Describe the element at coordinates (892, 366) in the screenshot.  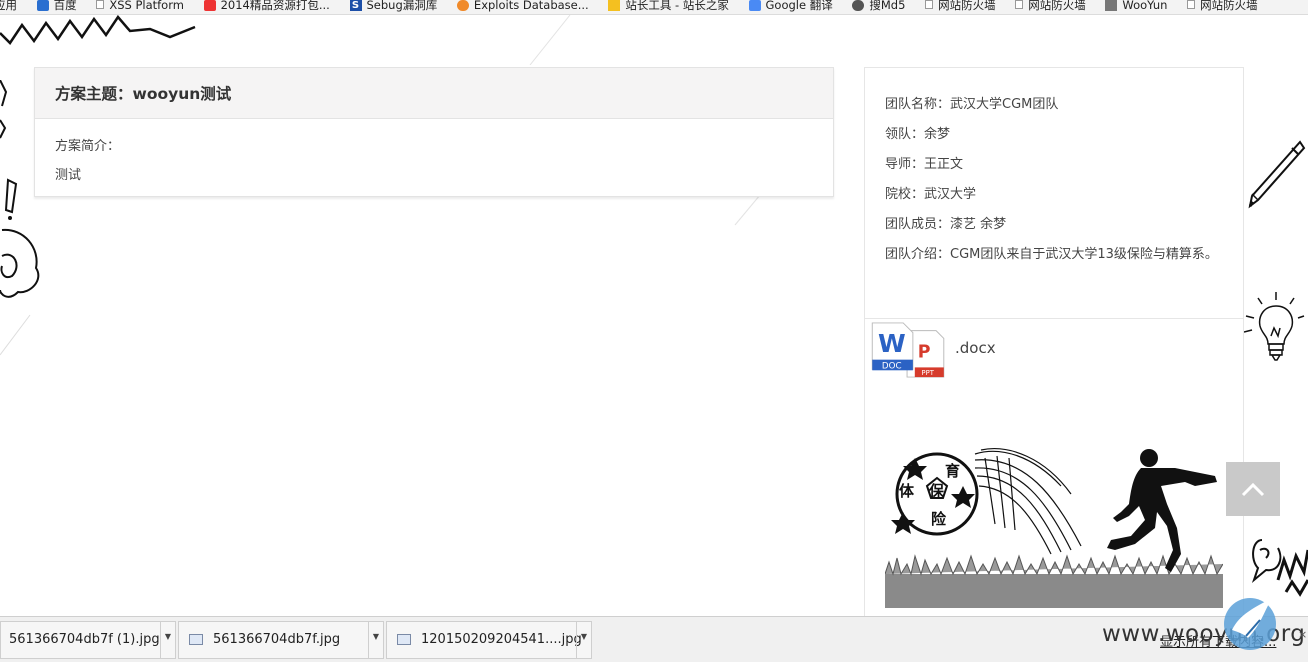
I see `svg-text: DOC` at that location.